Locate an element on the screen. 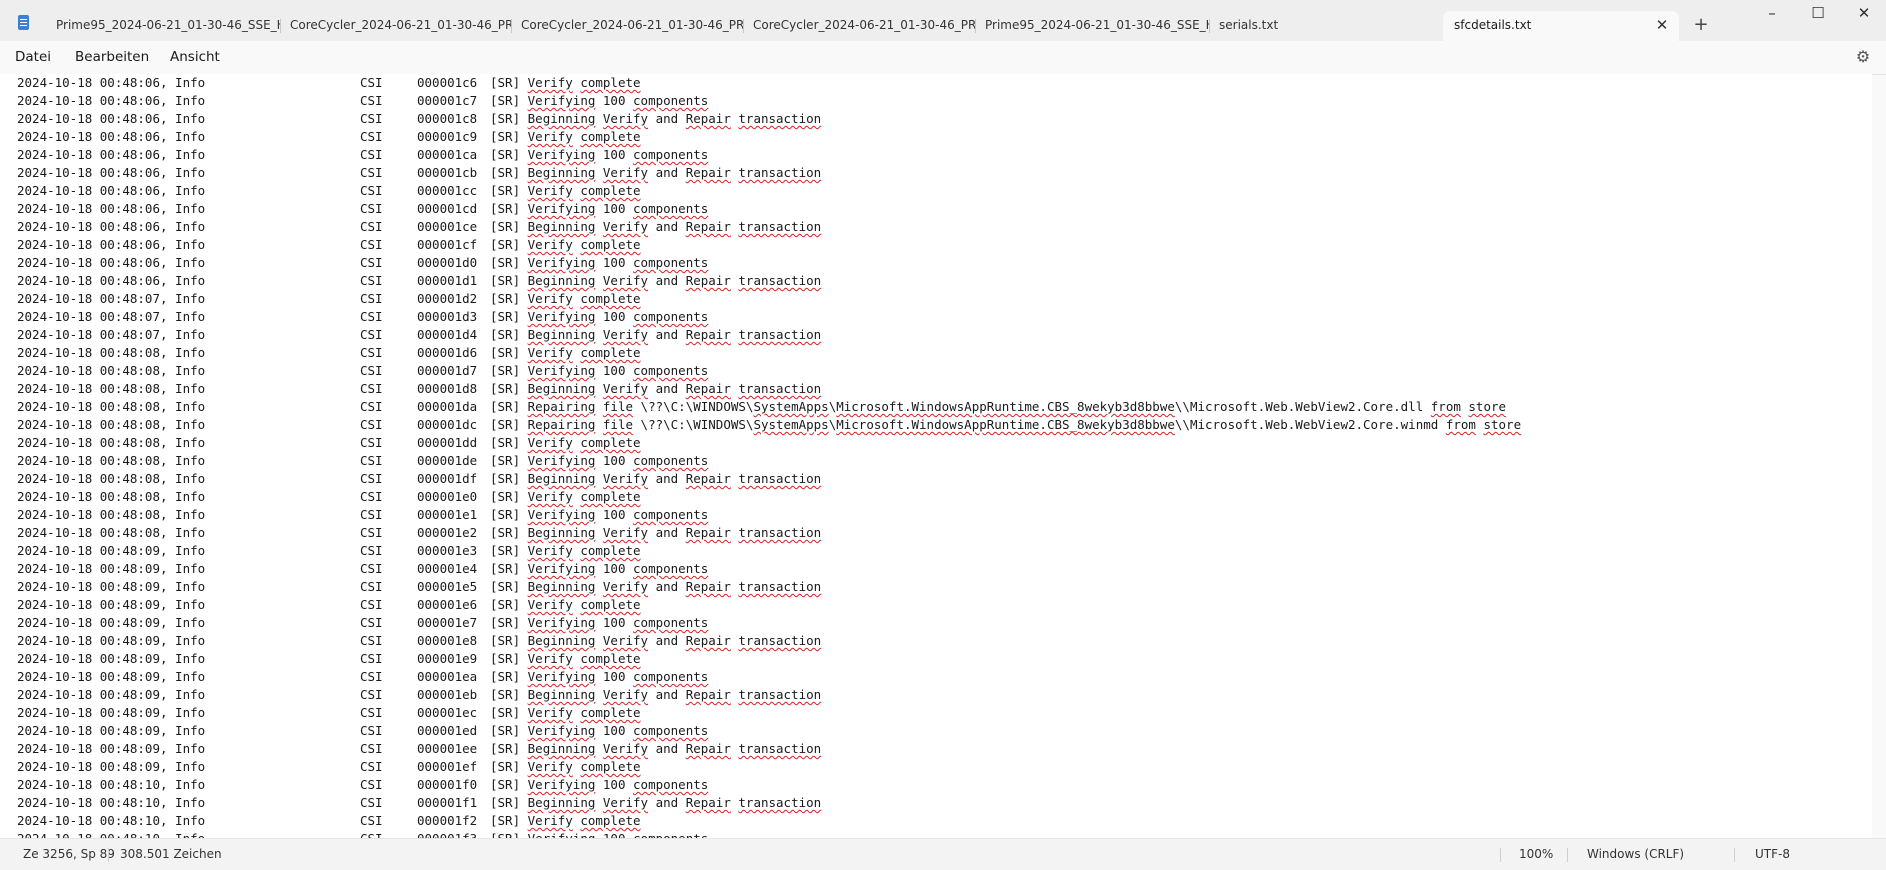 This screenshot has height=870, width=1886. menu-ansicht: Ansicht is located at coordinates (195, 57).